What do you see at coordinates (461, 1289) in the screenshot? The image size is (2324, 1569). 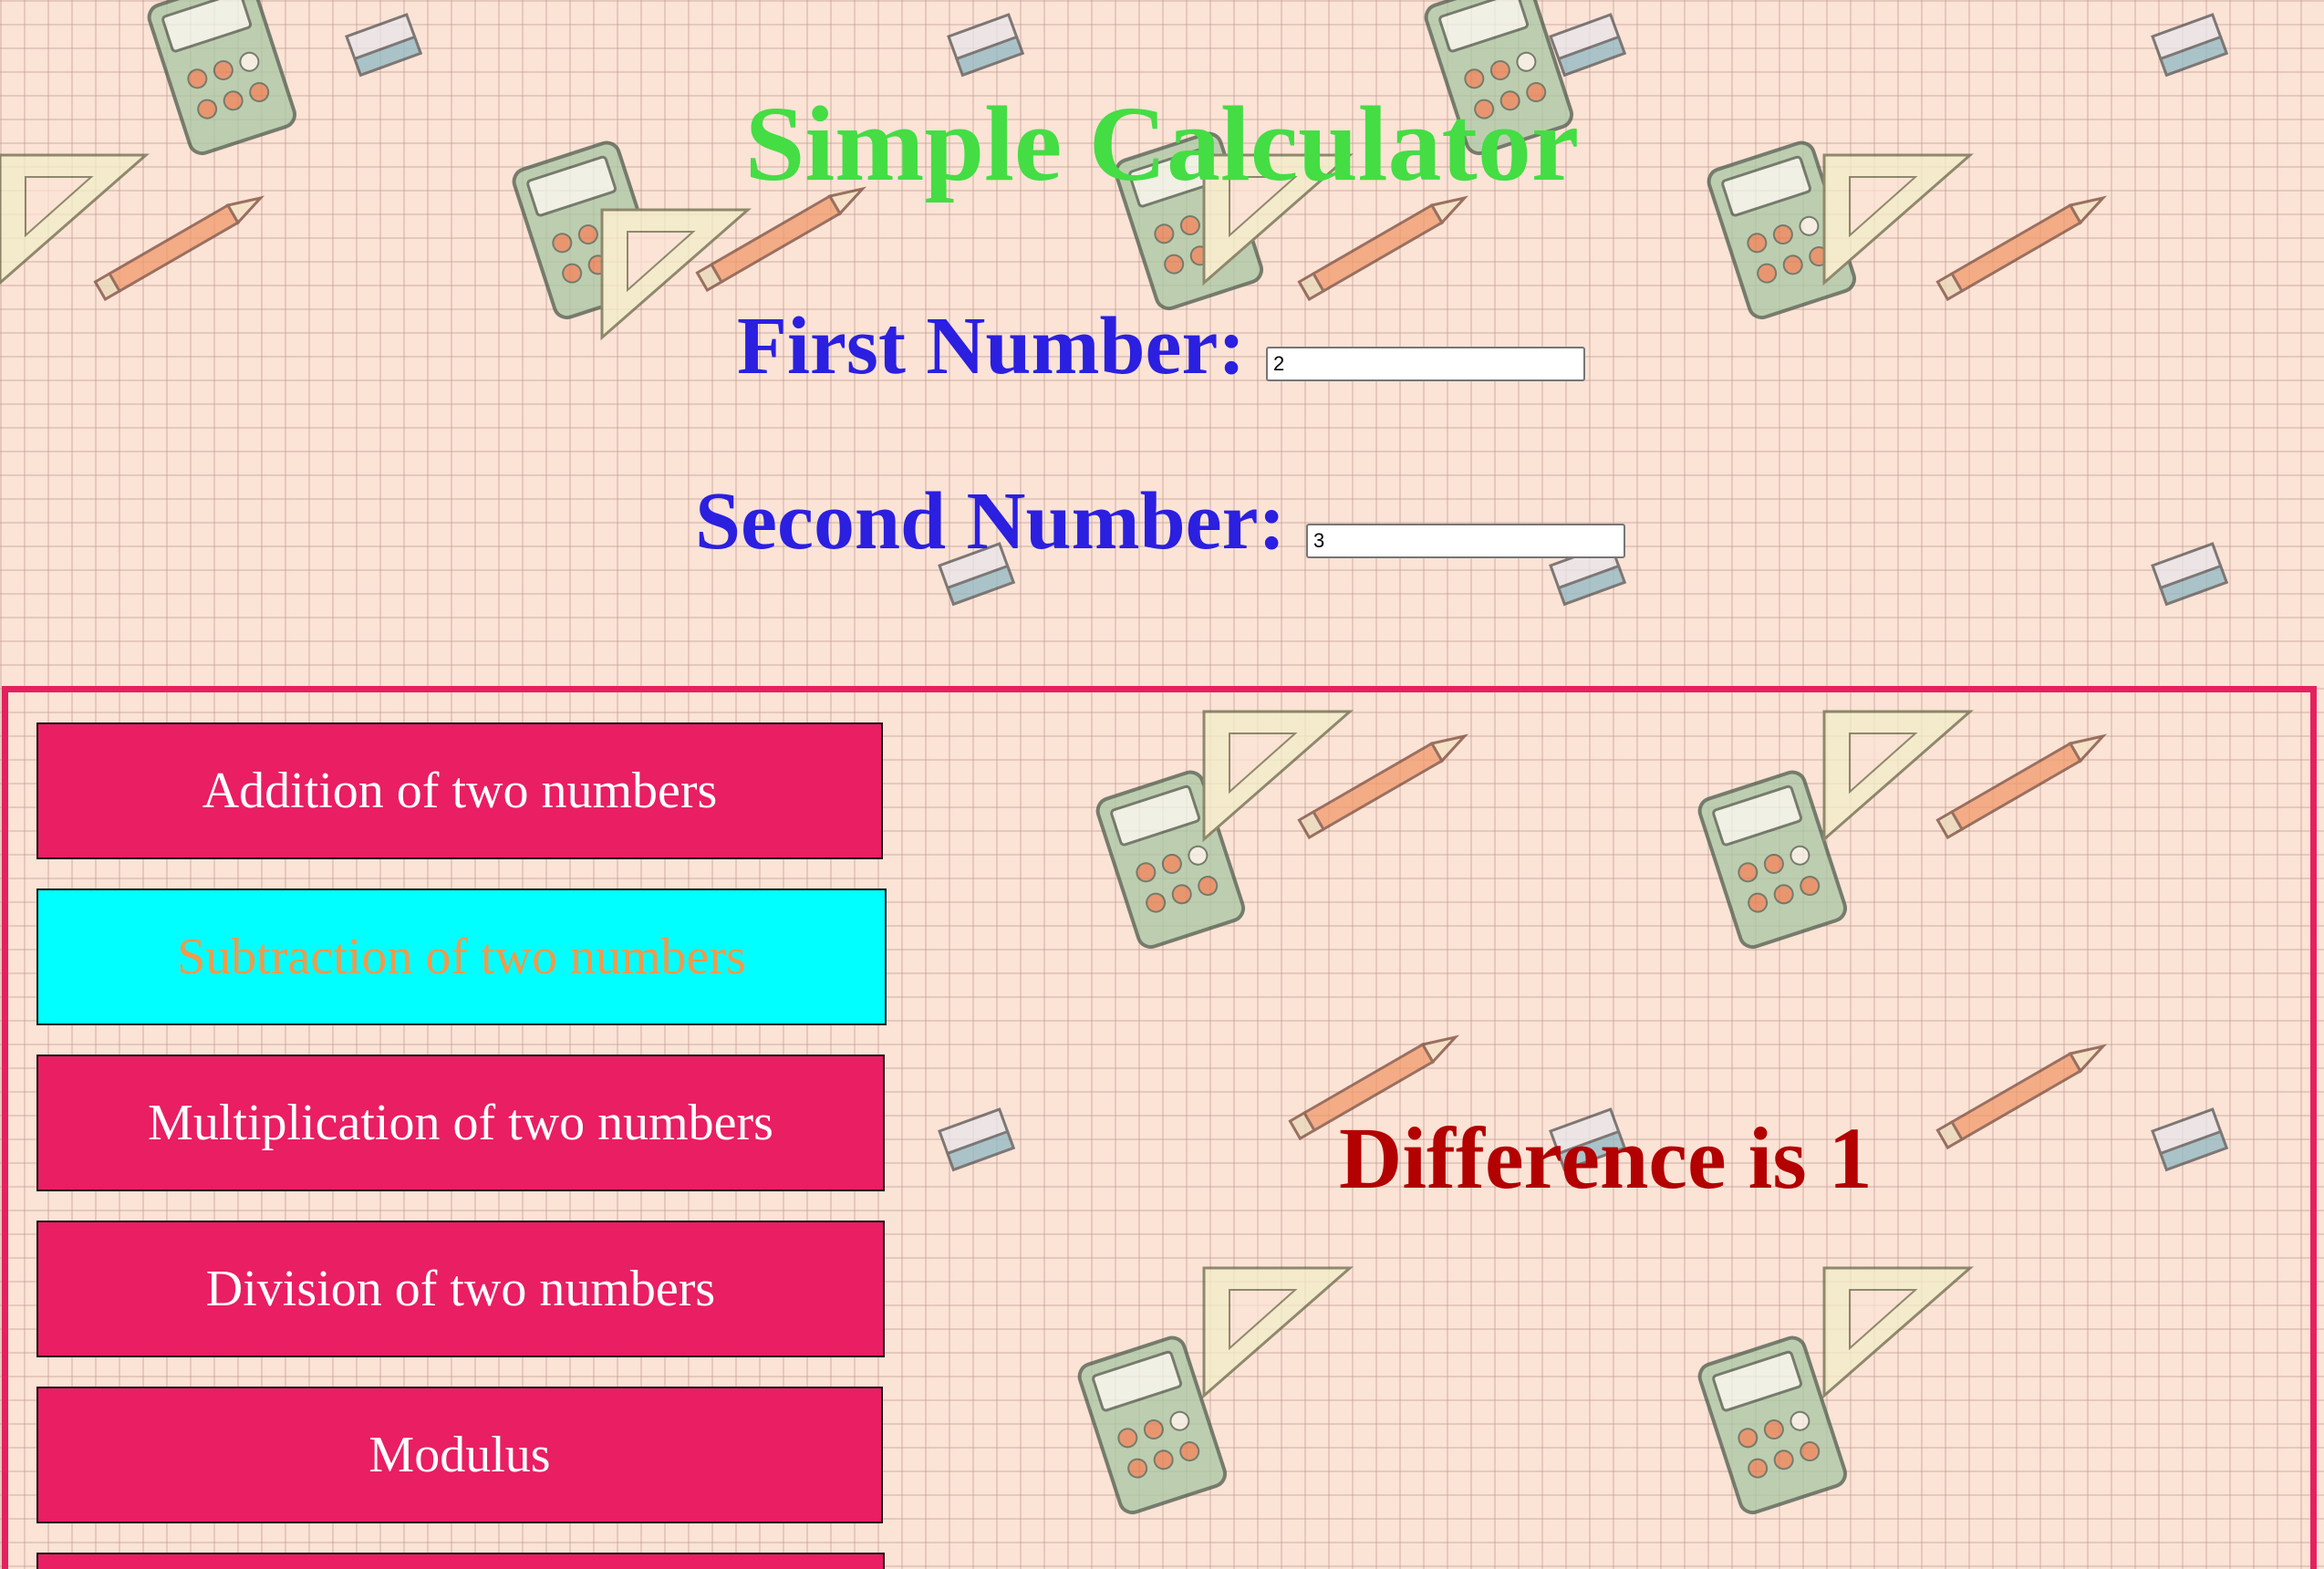 I see `division-button: Division of two numbers` at bounding box center [461, 1289].